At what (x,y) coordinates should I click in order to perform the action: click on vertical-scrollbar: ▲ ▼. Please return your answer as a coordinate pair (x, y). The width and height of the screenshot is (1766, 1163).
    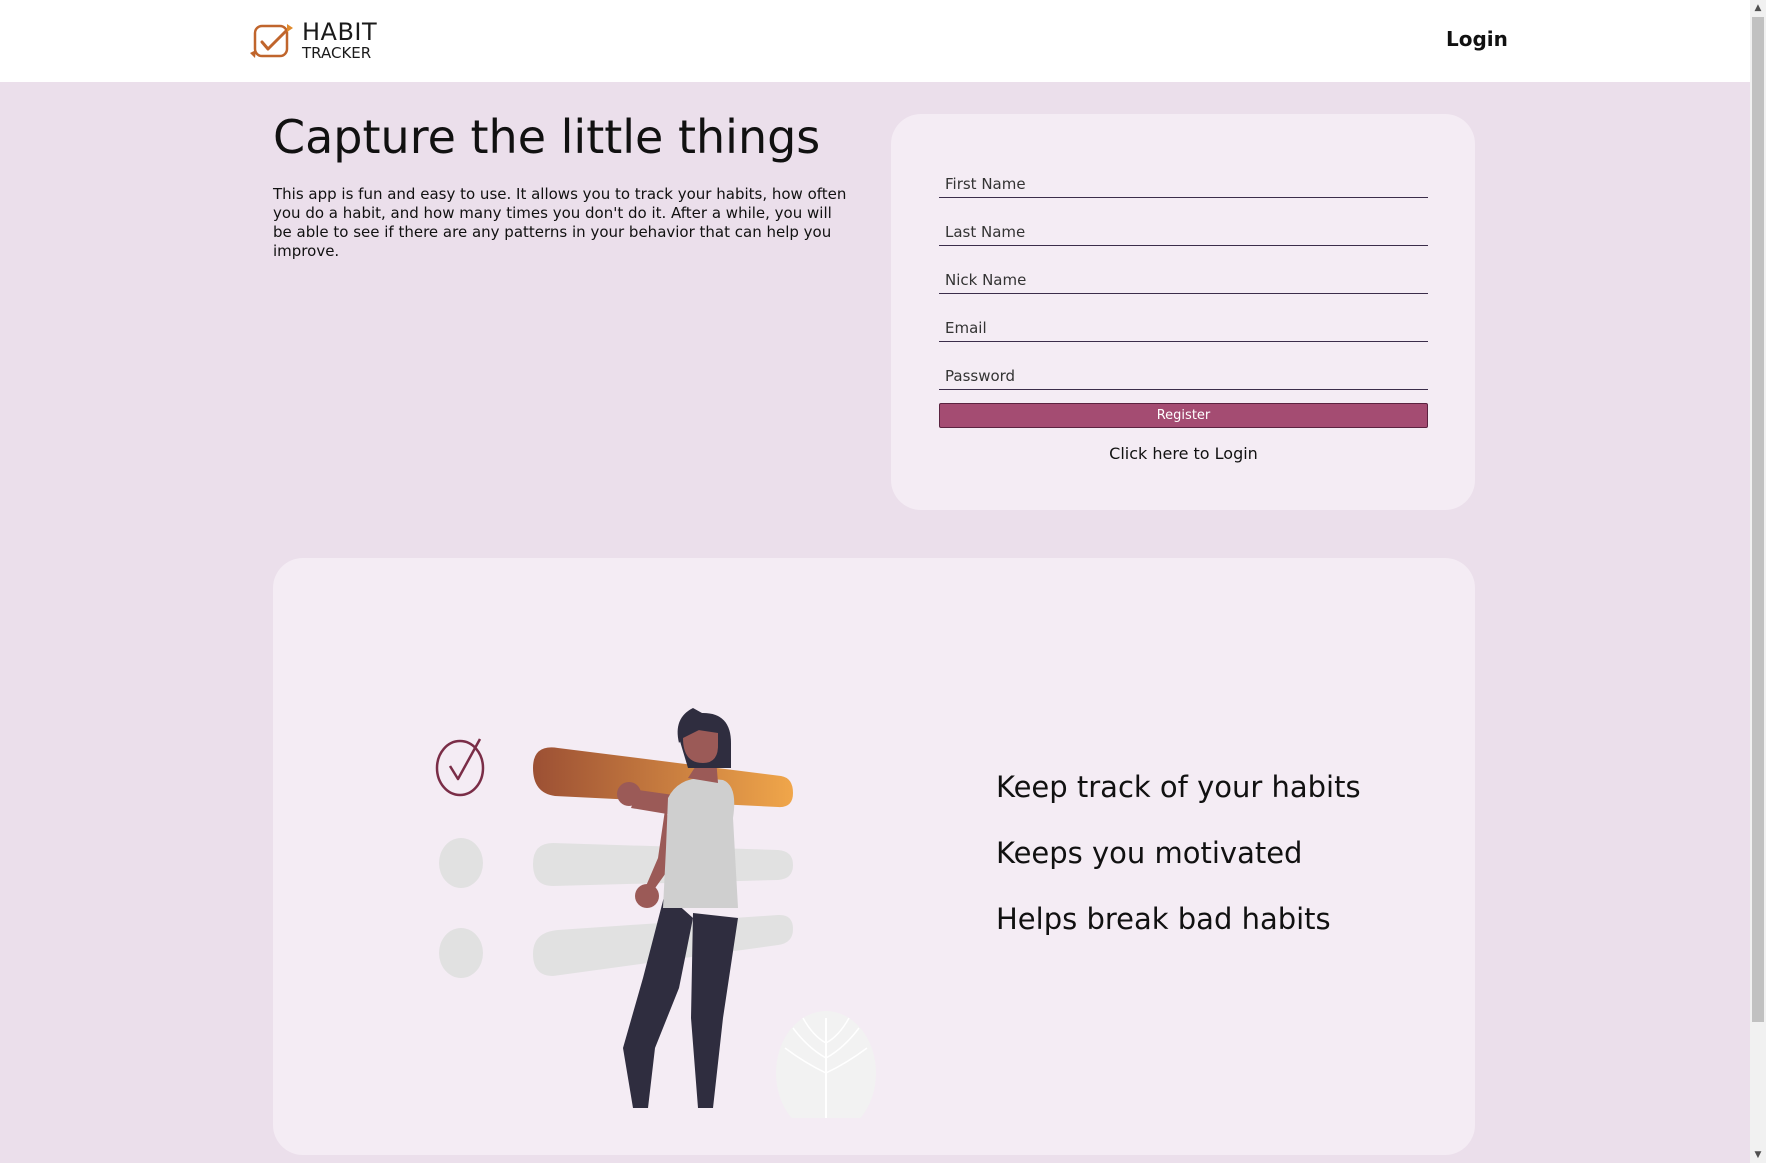
    Looking at the image, I should click on (1758, 581).